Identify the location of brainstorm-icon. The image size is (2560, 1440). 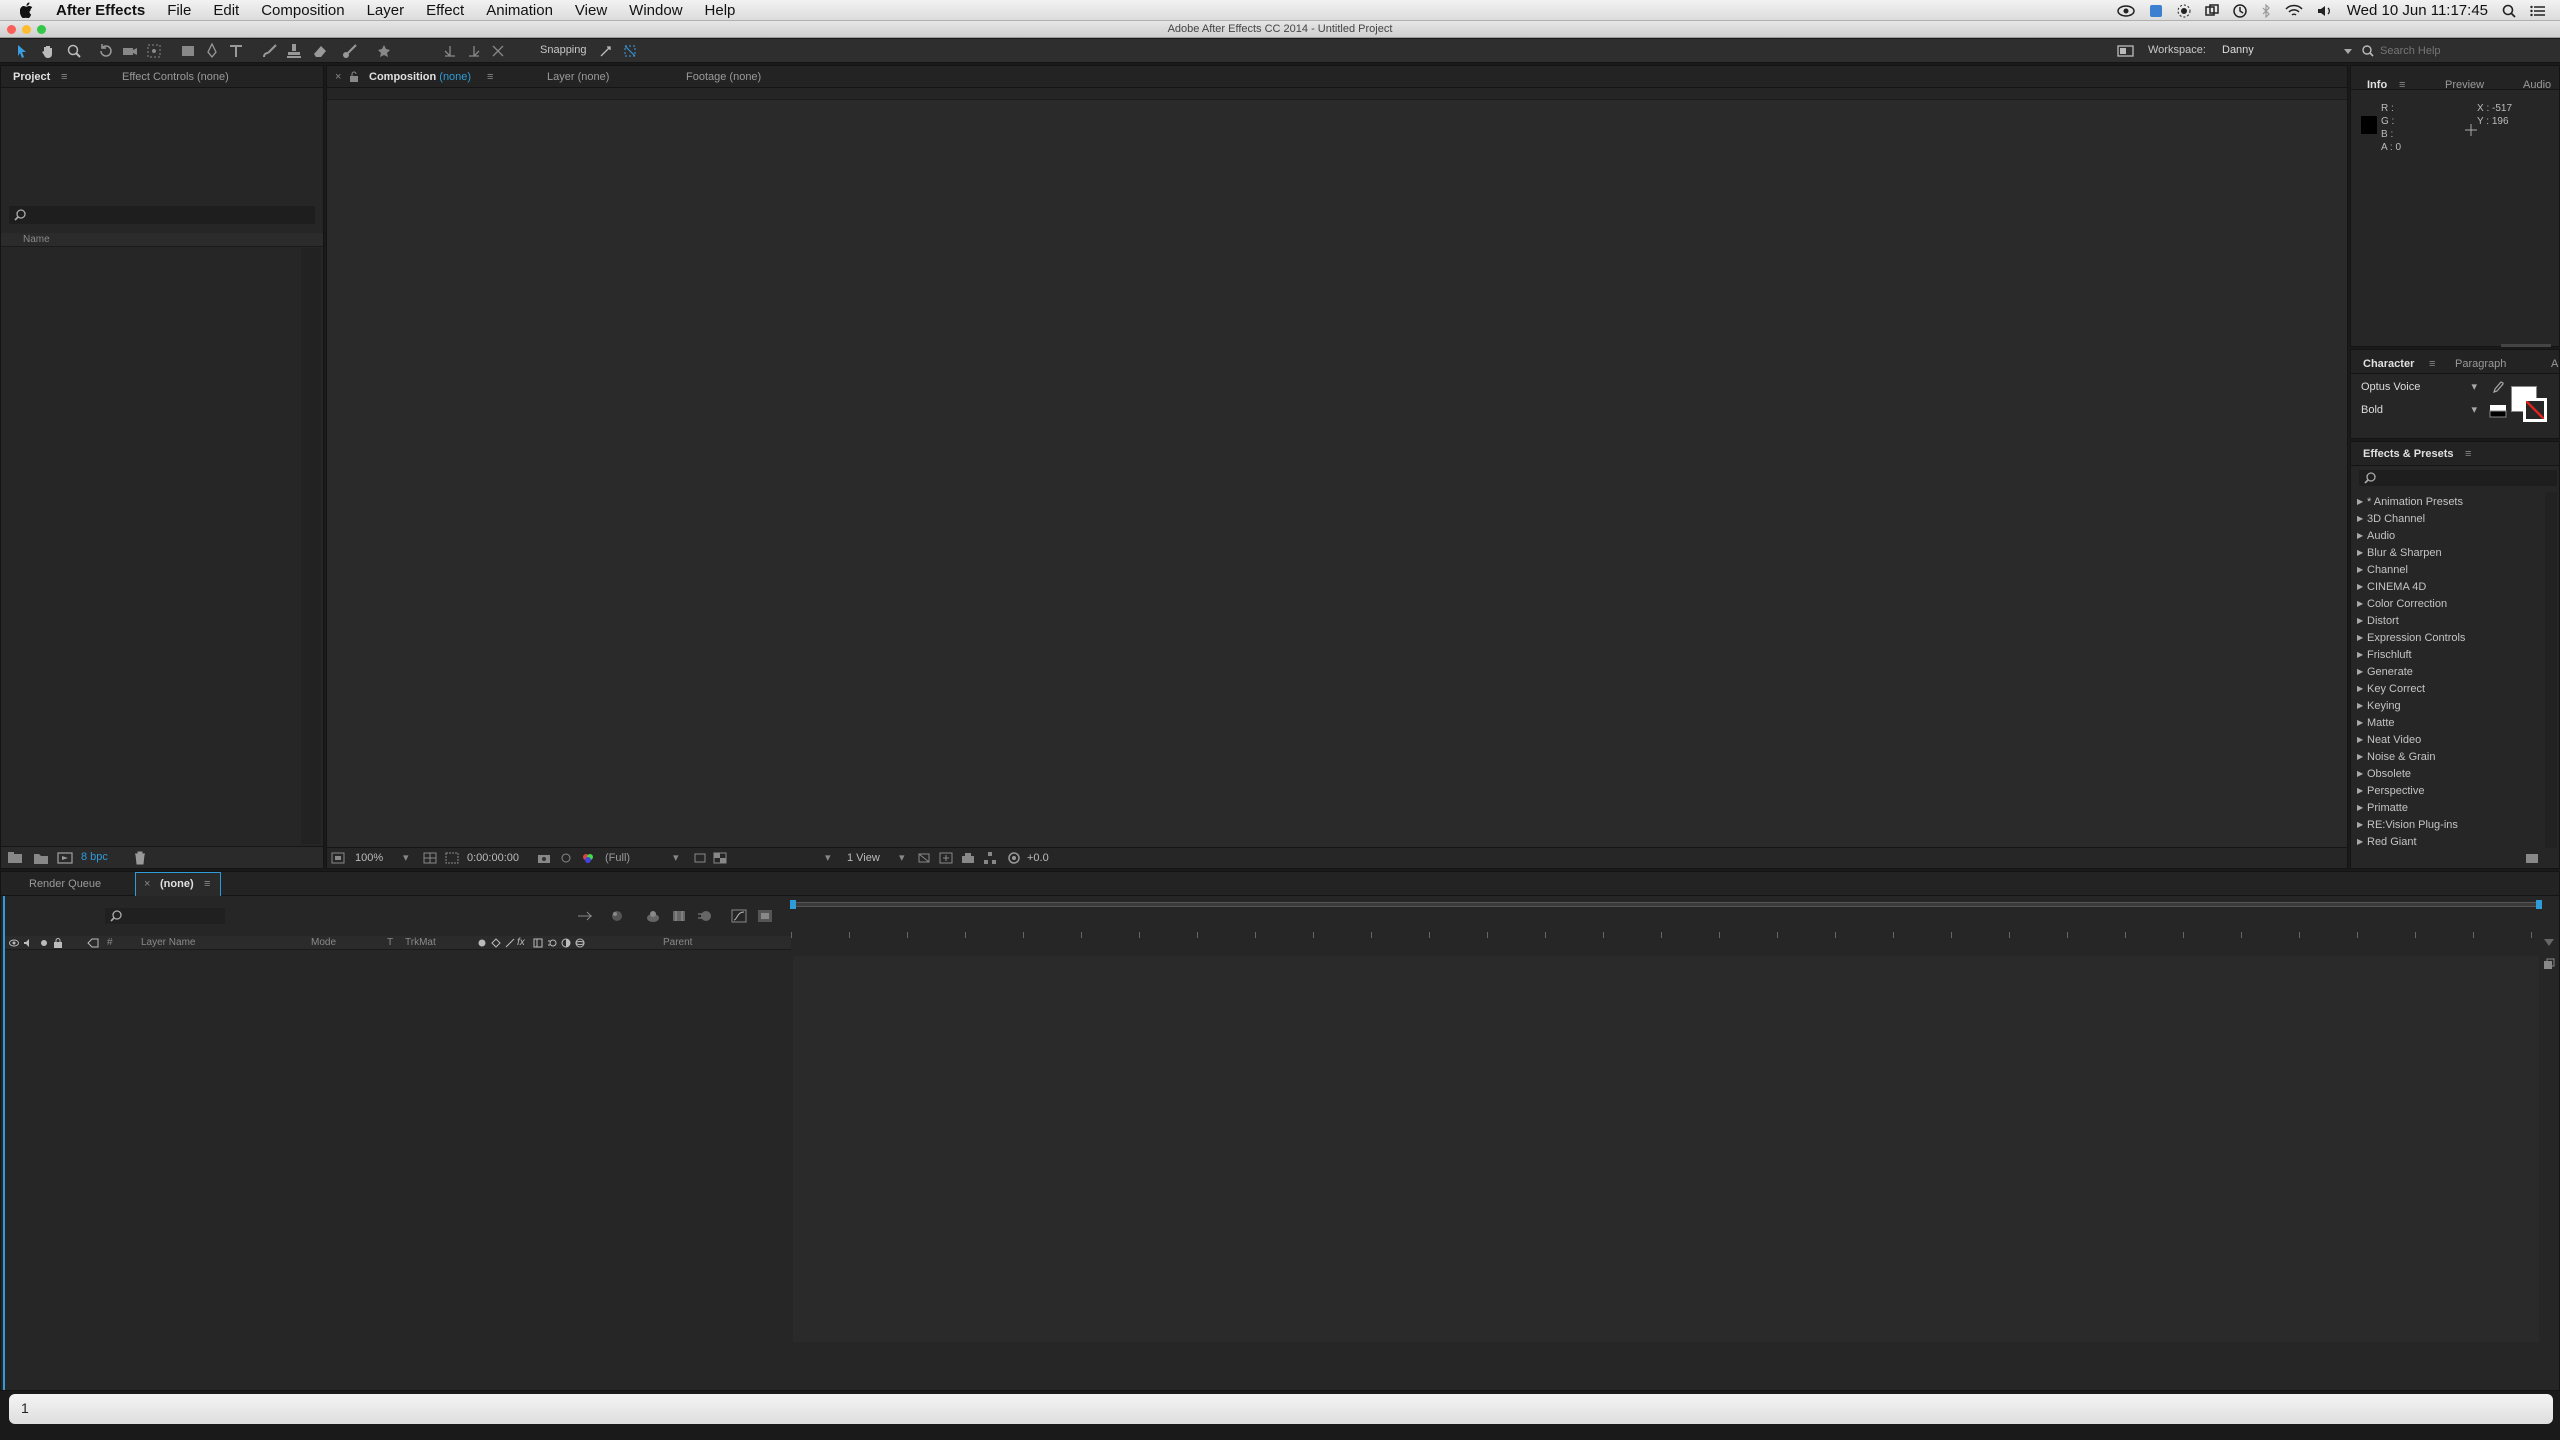
(765, 916).